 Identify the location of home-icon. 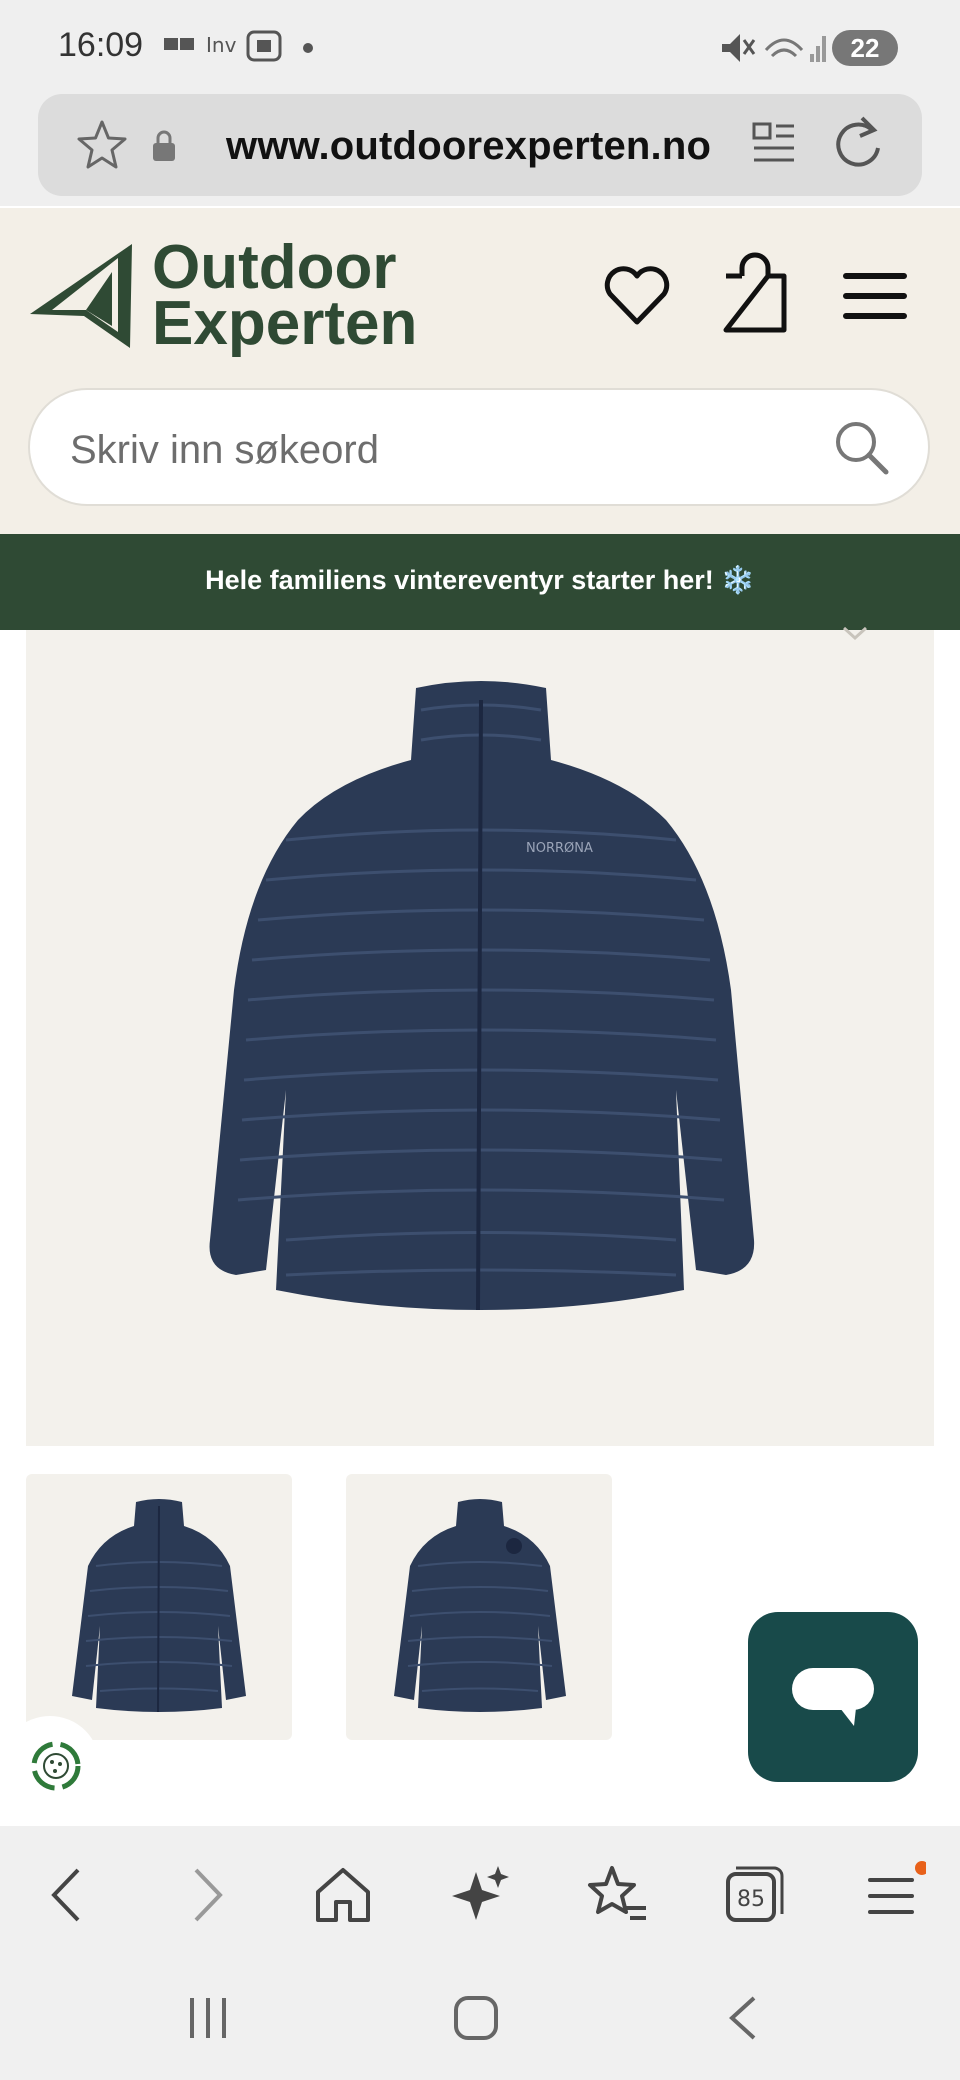
(343, 1895).